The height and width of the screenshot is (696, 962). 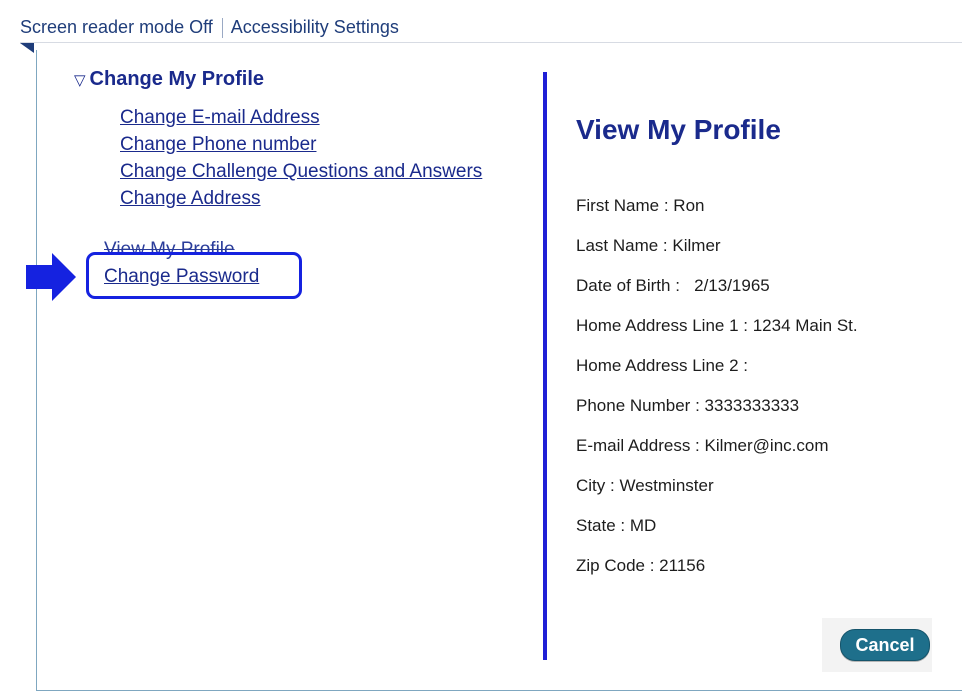 What do you see at coordinates (717, 576) in the screenshot?
I see `profile-field-zip: Zip Code : 21156` at bounding box center [717, 576].